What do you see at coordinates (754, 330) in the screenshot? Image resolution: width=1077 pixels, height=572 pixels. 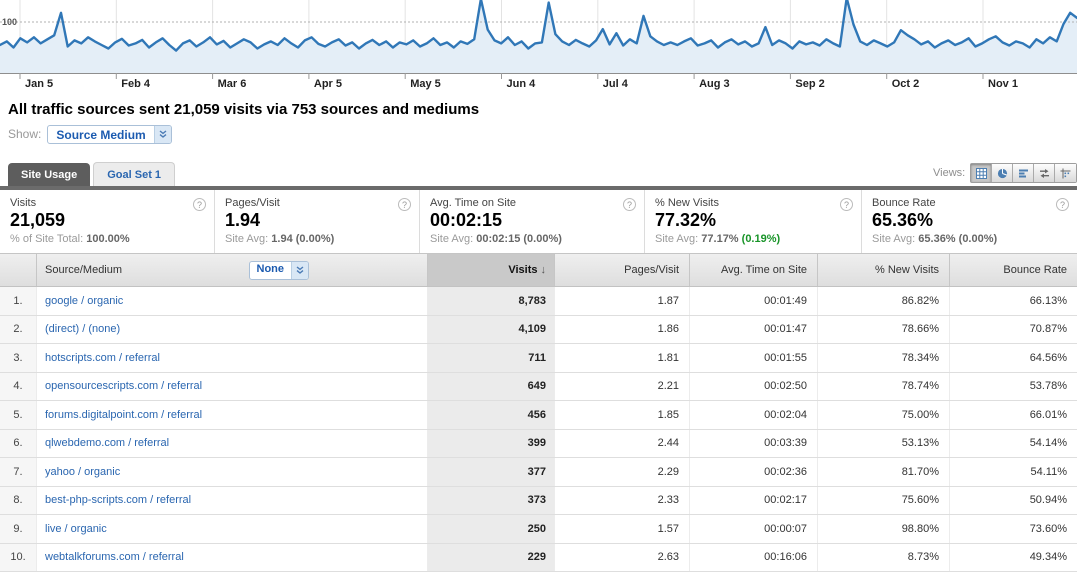 I see `cell-avg-time: 00:01:47` at bounding box center [754, 330].